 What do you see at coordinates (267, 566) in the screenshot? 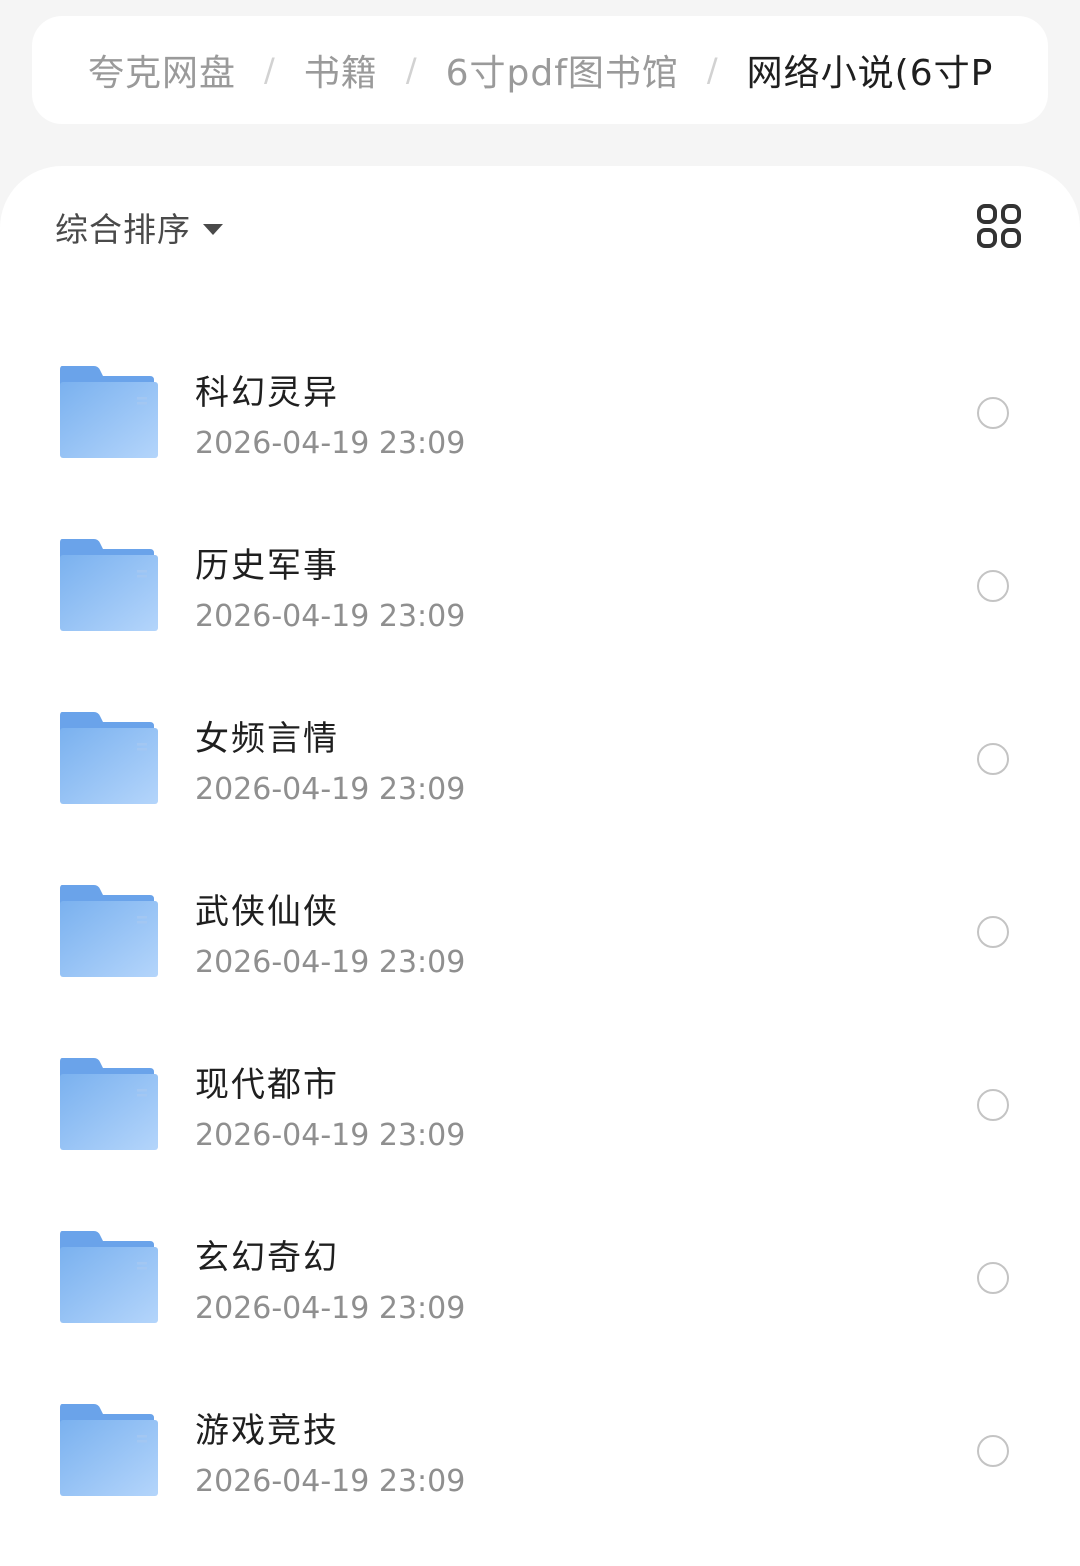
I see `folder-name: 历史军事` at bounding box center [267, 566].